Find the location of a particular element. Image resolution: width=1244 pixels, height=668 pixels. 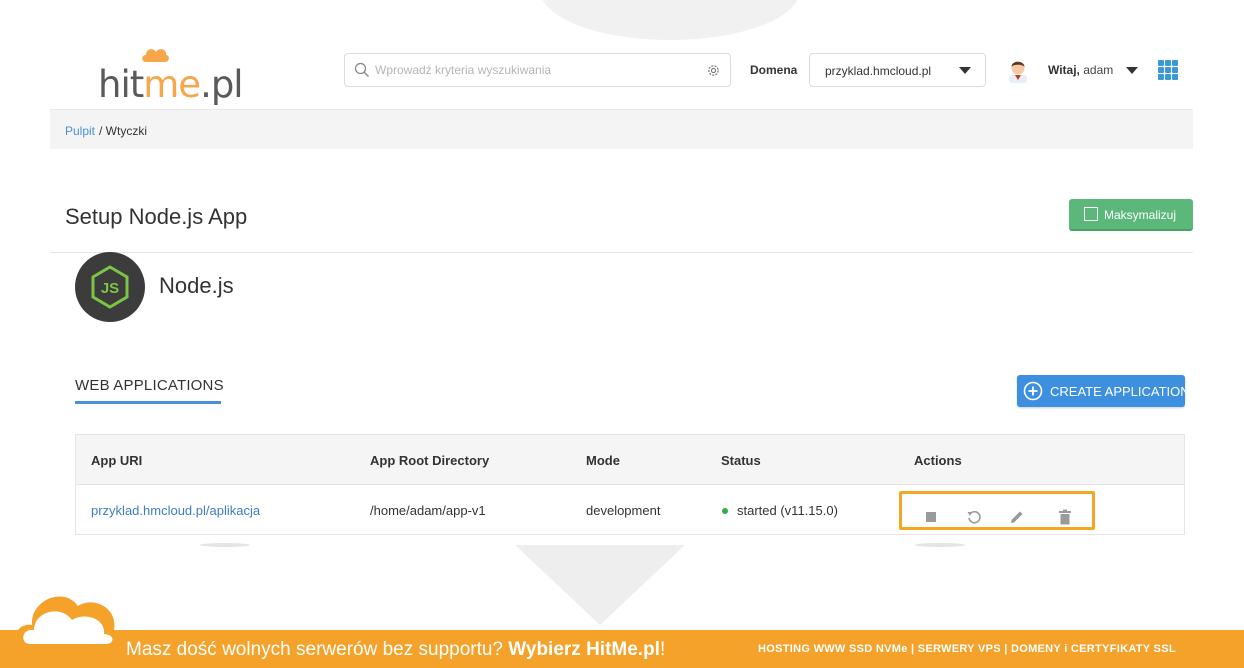

apps-grid-icon is located at coordinates (1168, 70).